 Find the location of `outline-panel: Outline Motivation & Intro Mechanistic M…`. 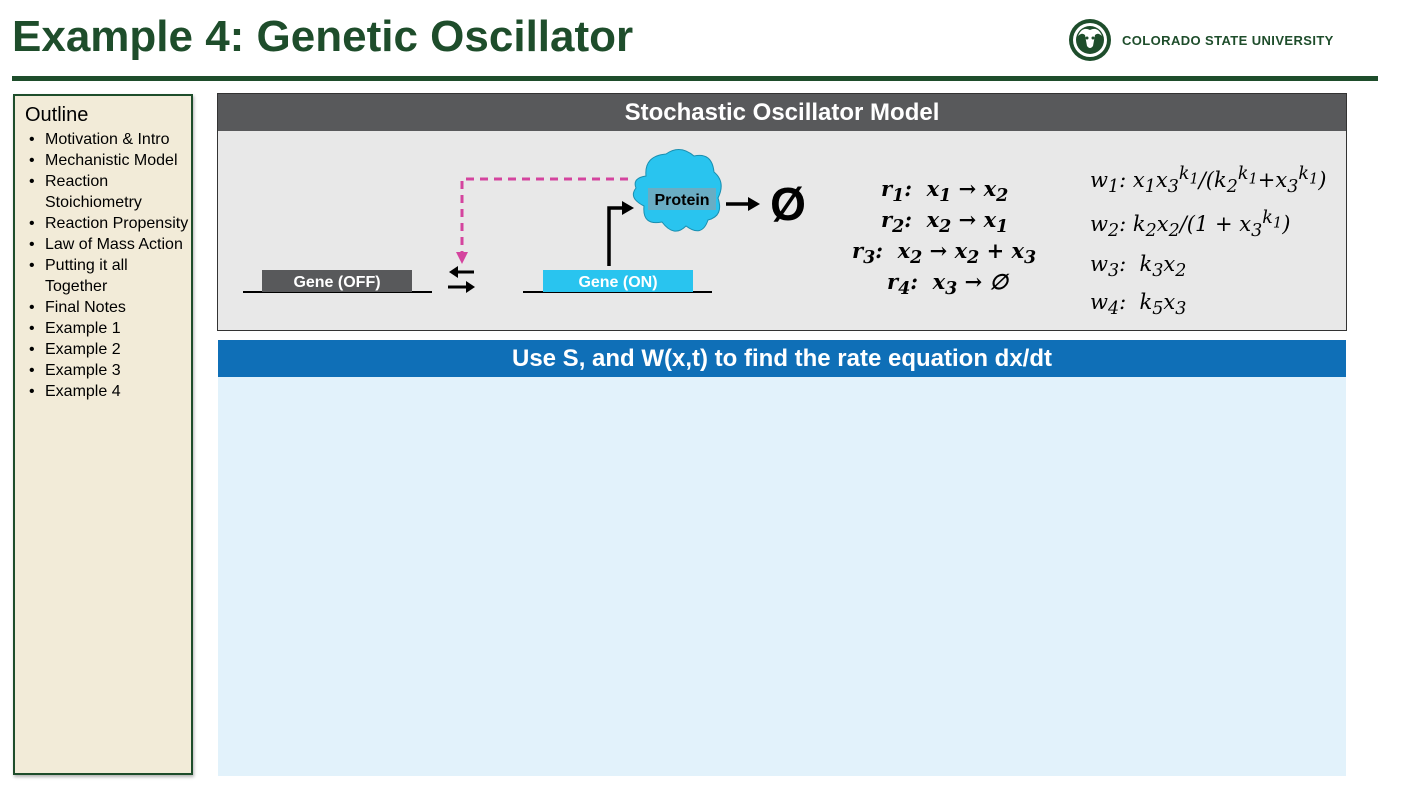

outline-panel: Outline Motivation & Intro Mechanistic M… is located at coordinates (103, 434).